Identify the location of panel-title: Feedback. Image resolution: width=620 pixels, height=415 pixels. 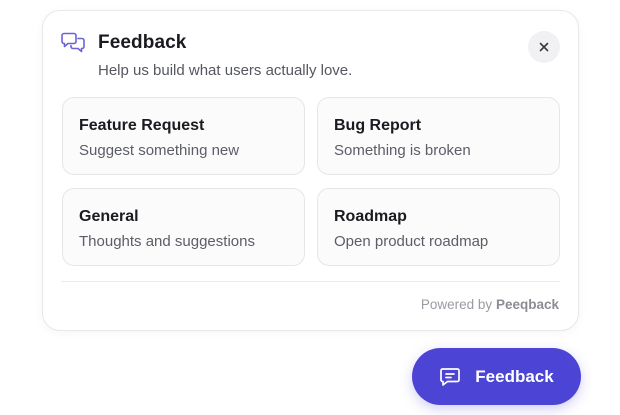
(142, 42).